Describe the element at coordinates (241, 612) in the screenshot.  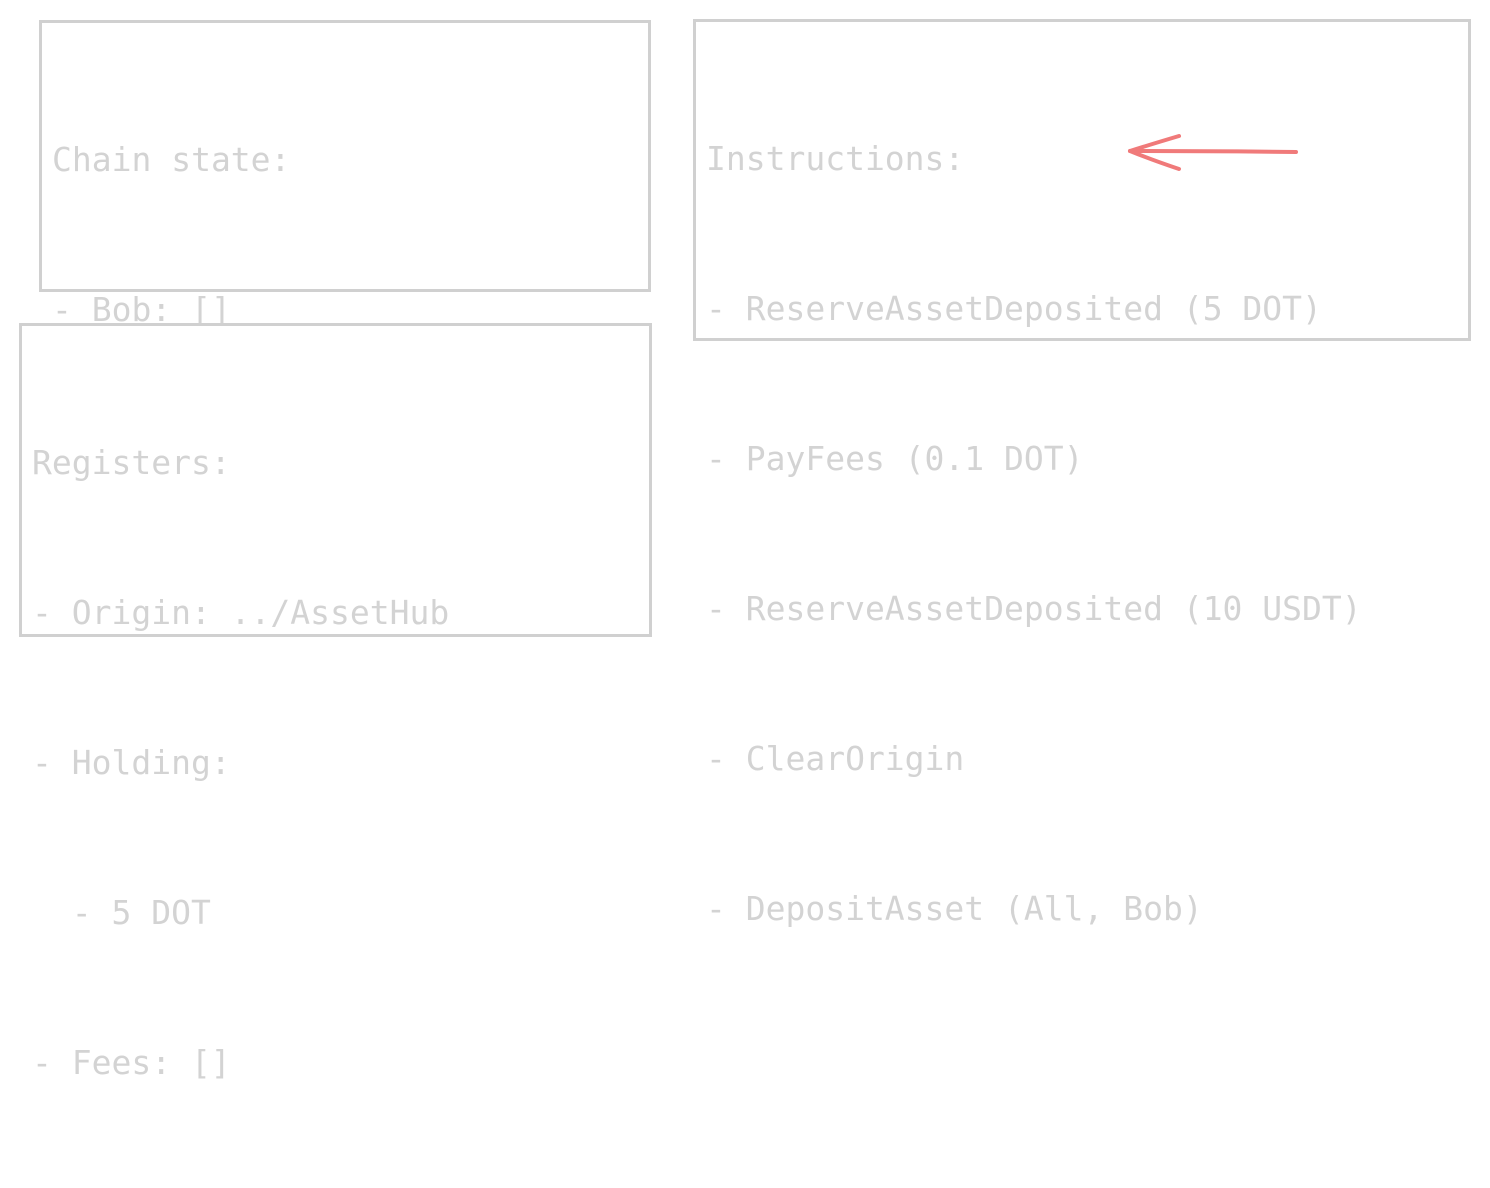
I see `register-origin: - Origin: ../AssetHub` at that location.